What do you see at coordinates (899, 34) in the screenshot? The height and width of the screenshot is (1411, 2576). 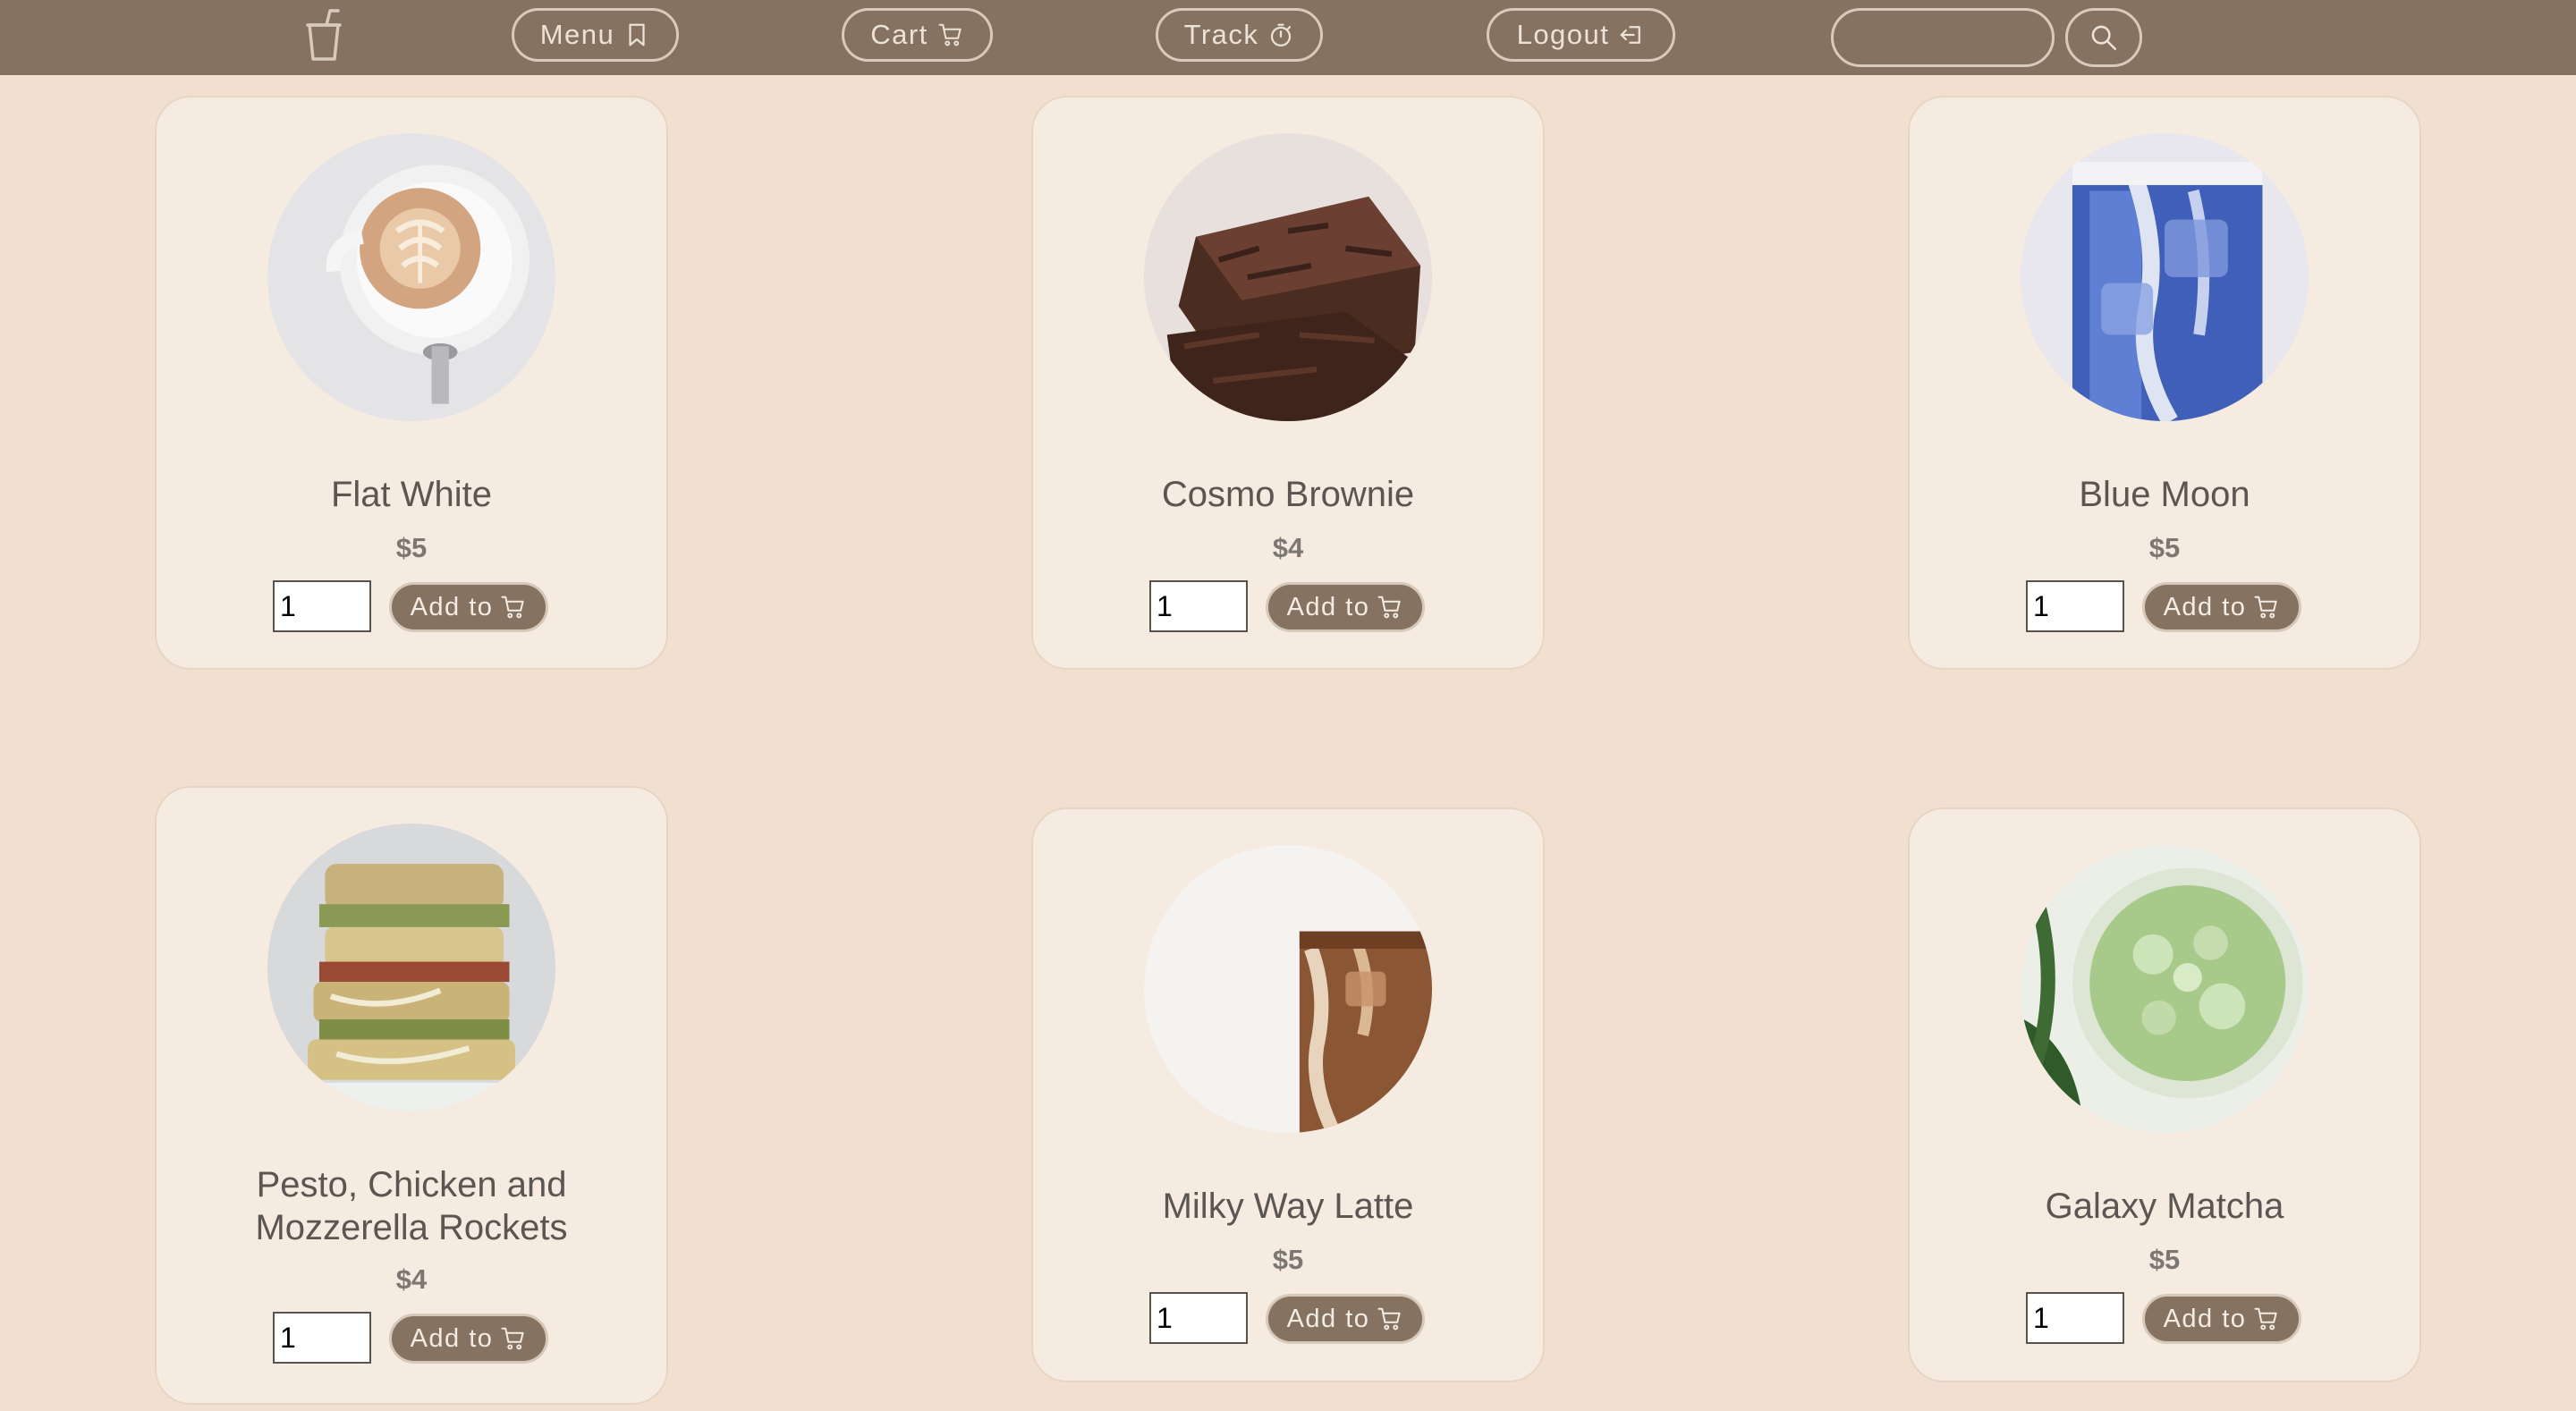 I see `cart-button-label: Cart` at bounding box center [899, 34].